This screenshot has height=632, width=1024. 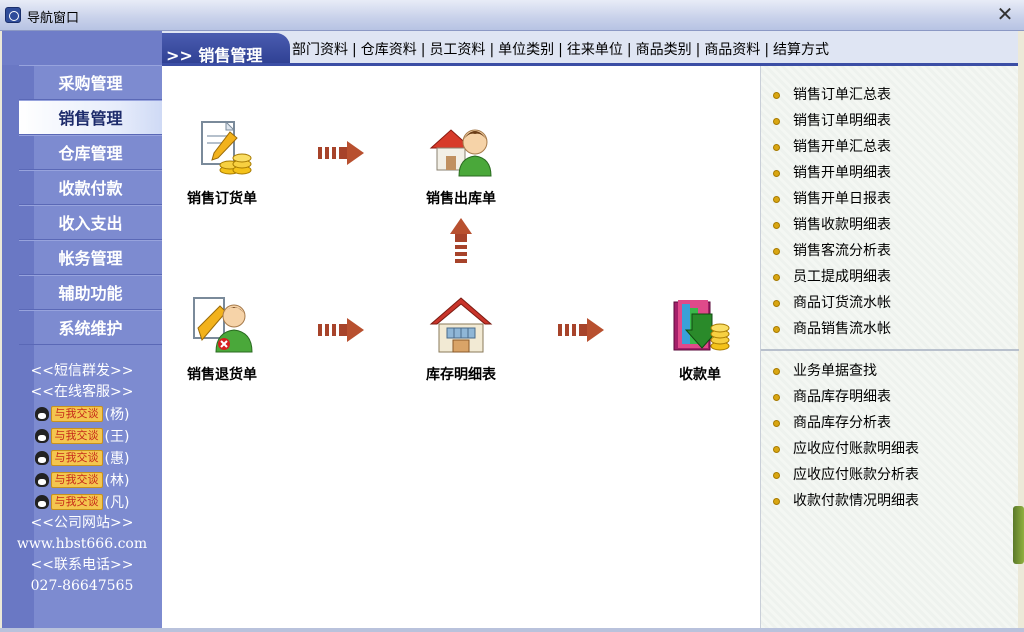 What do you see at coordinates (461, 240) in the screenshot?
I see `arrow-up-icon` at bounding box center [461, 240].